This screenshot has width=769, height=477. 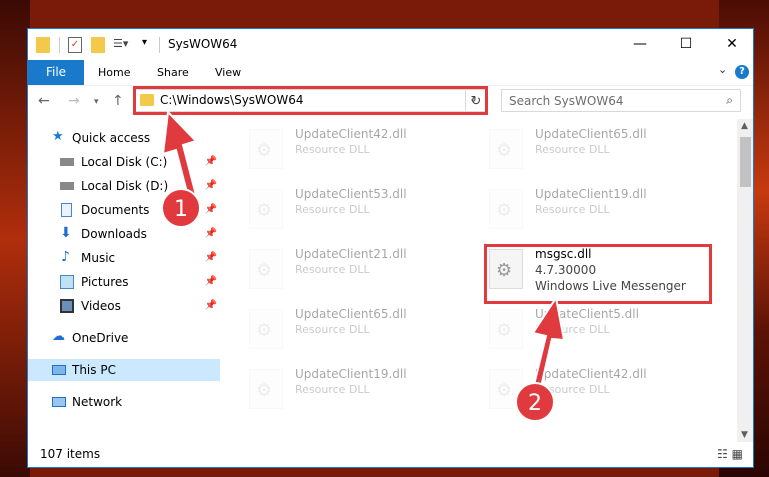 I want to click on step-badge-2: 2, so click(x=535, y=402).